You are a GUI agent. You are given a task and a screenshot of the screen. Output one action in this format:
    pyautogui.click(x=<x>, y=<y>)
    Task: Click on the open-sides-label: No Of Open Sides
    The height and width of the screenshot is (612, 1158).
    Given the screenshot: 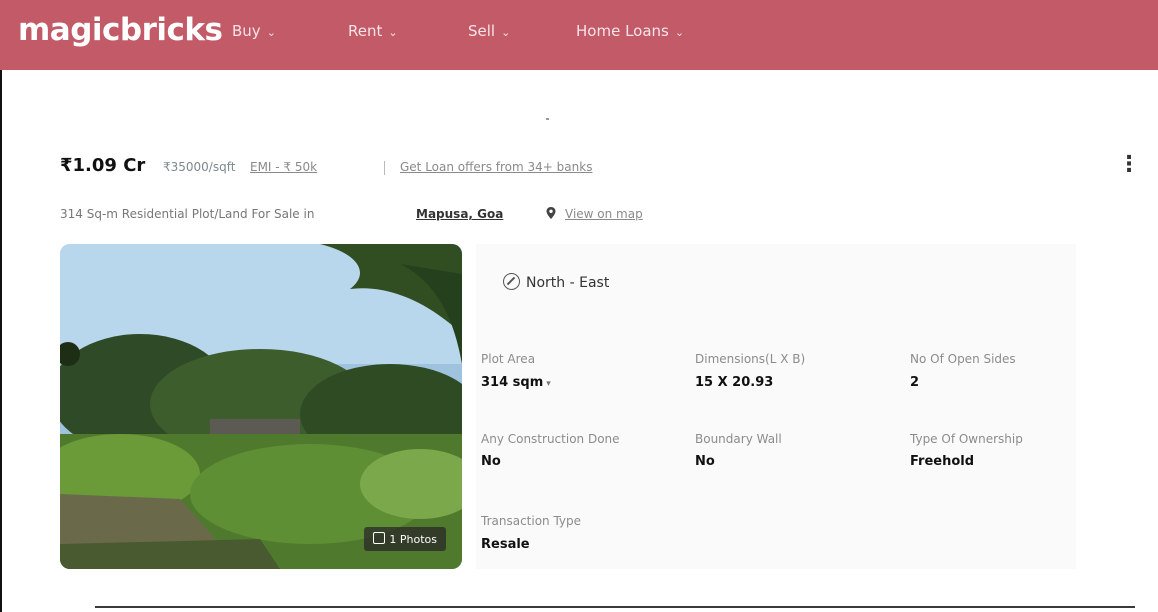 What is the action you would take?
    pyautogui.click(x=963, y=359)
    